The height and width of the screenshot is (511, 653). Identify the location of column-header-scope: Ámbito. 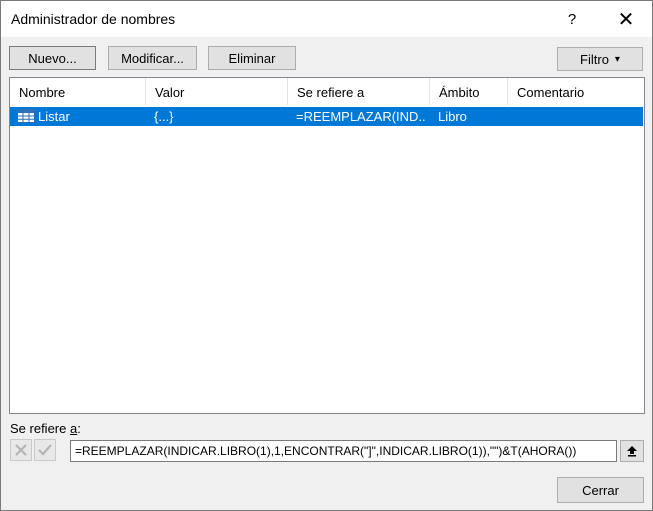
(469, 91).